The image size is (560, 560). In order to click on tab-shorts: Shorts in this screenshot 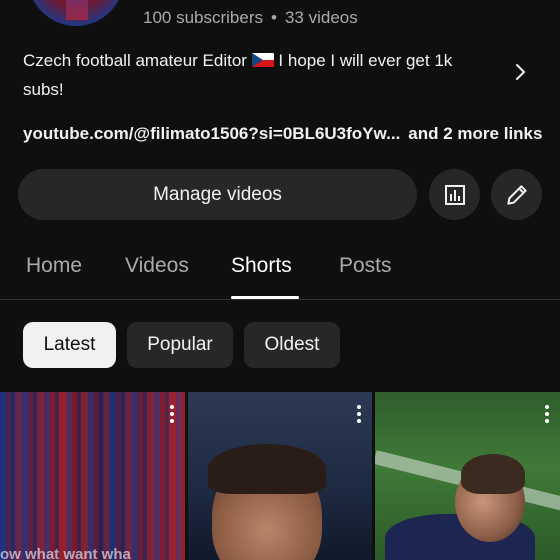, I will do `click(261, 266)`.